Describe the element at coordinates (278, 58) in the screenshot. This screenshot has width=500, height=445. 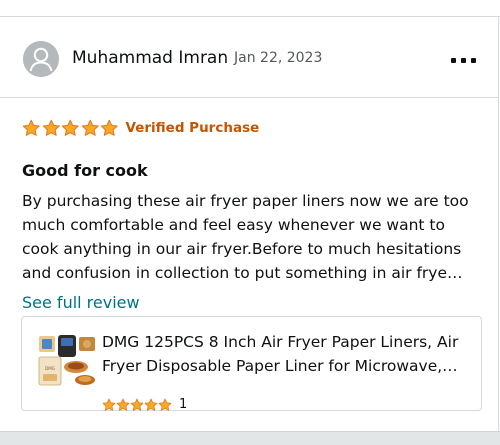
I see `review-date: Jan 22, 2023` at that location.